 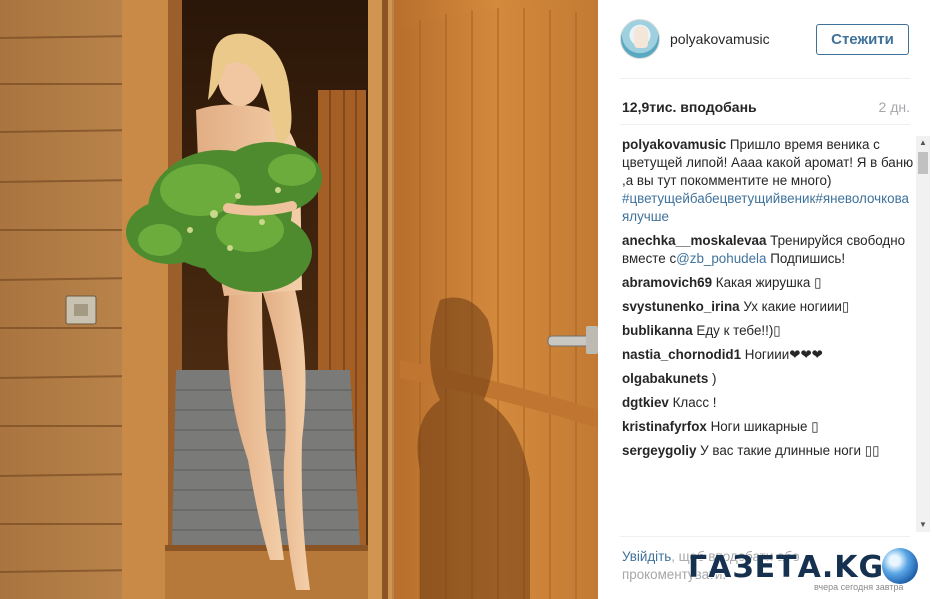 I want to click on comment-text: Какая жирушка ▯, so click(x=767, y=282).